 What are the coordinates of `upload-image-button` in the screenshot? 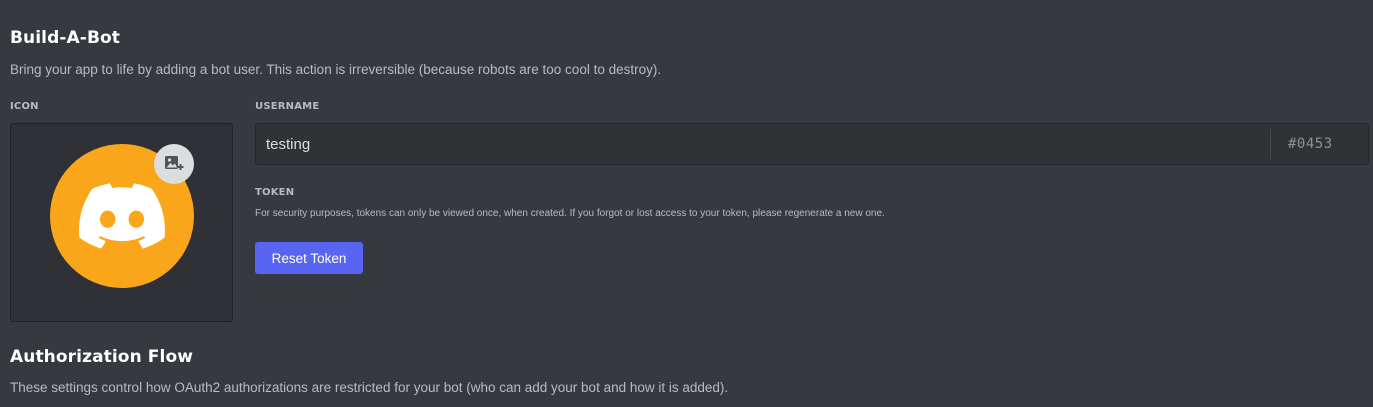 It's located at (174, 164).